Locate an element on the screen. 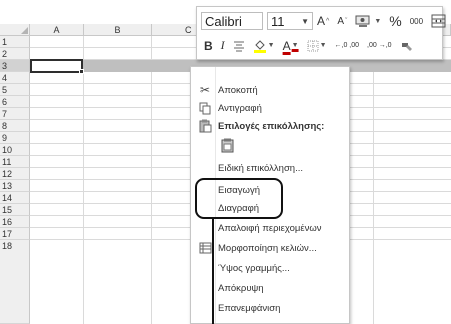 The width and height of the screenshot is (451, 324). row-header-4: 4 is located at coordinates (15, 78).